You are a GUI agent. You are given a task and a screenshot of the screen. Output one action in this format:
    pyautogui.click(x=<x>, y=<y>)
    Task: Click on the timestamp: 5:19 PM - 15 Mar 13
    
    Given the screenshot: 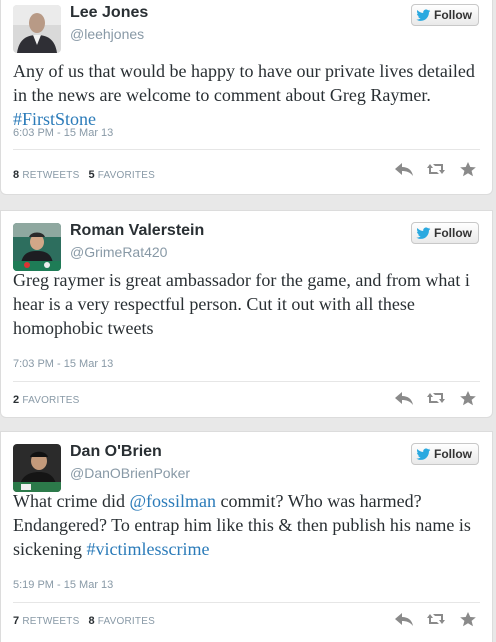 What is the action you would take?
    pyautogui.click(x=63, y=585)
    